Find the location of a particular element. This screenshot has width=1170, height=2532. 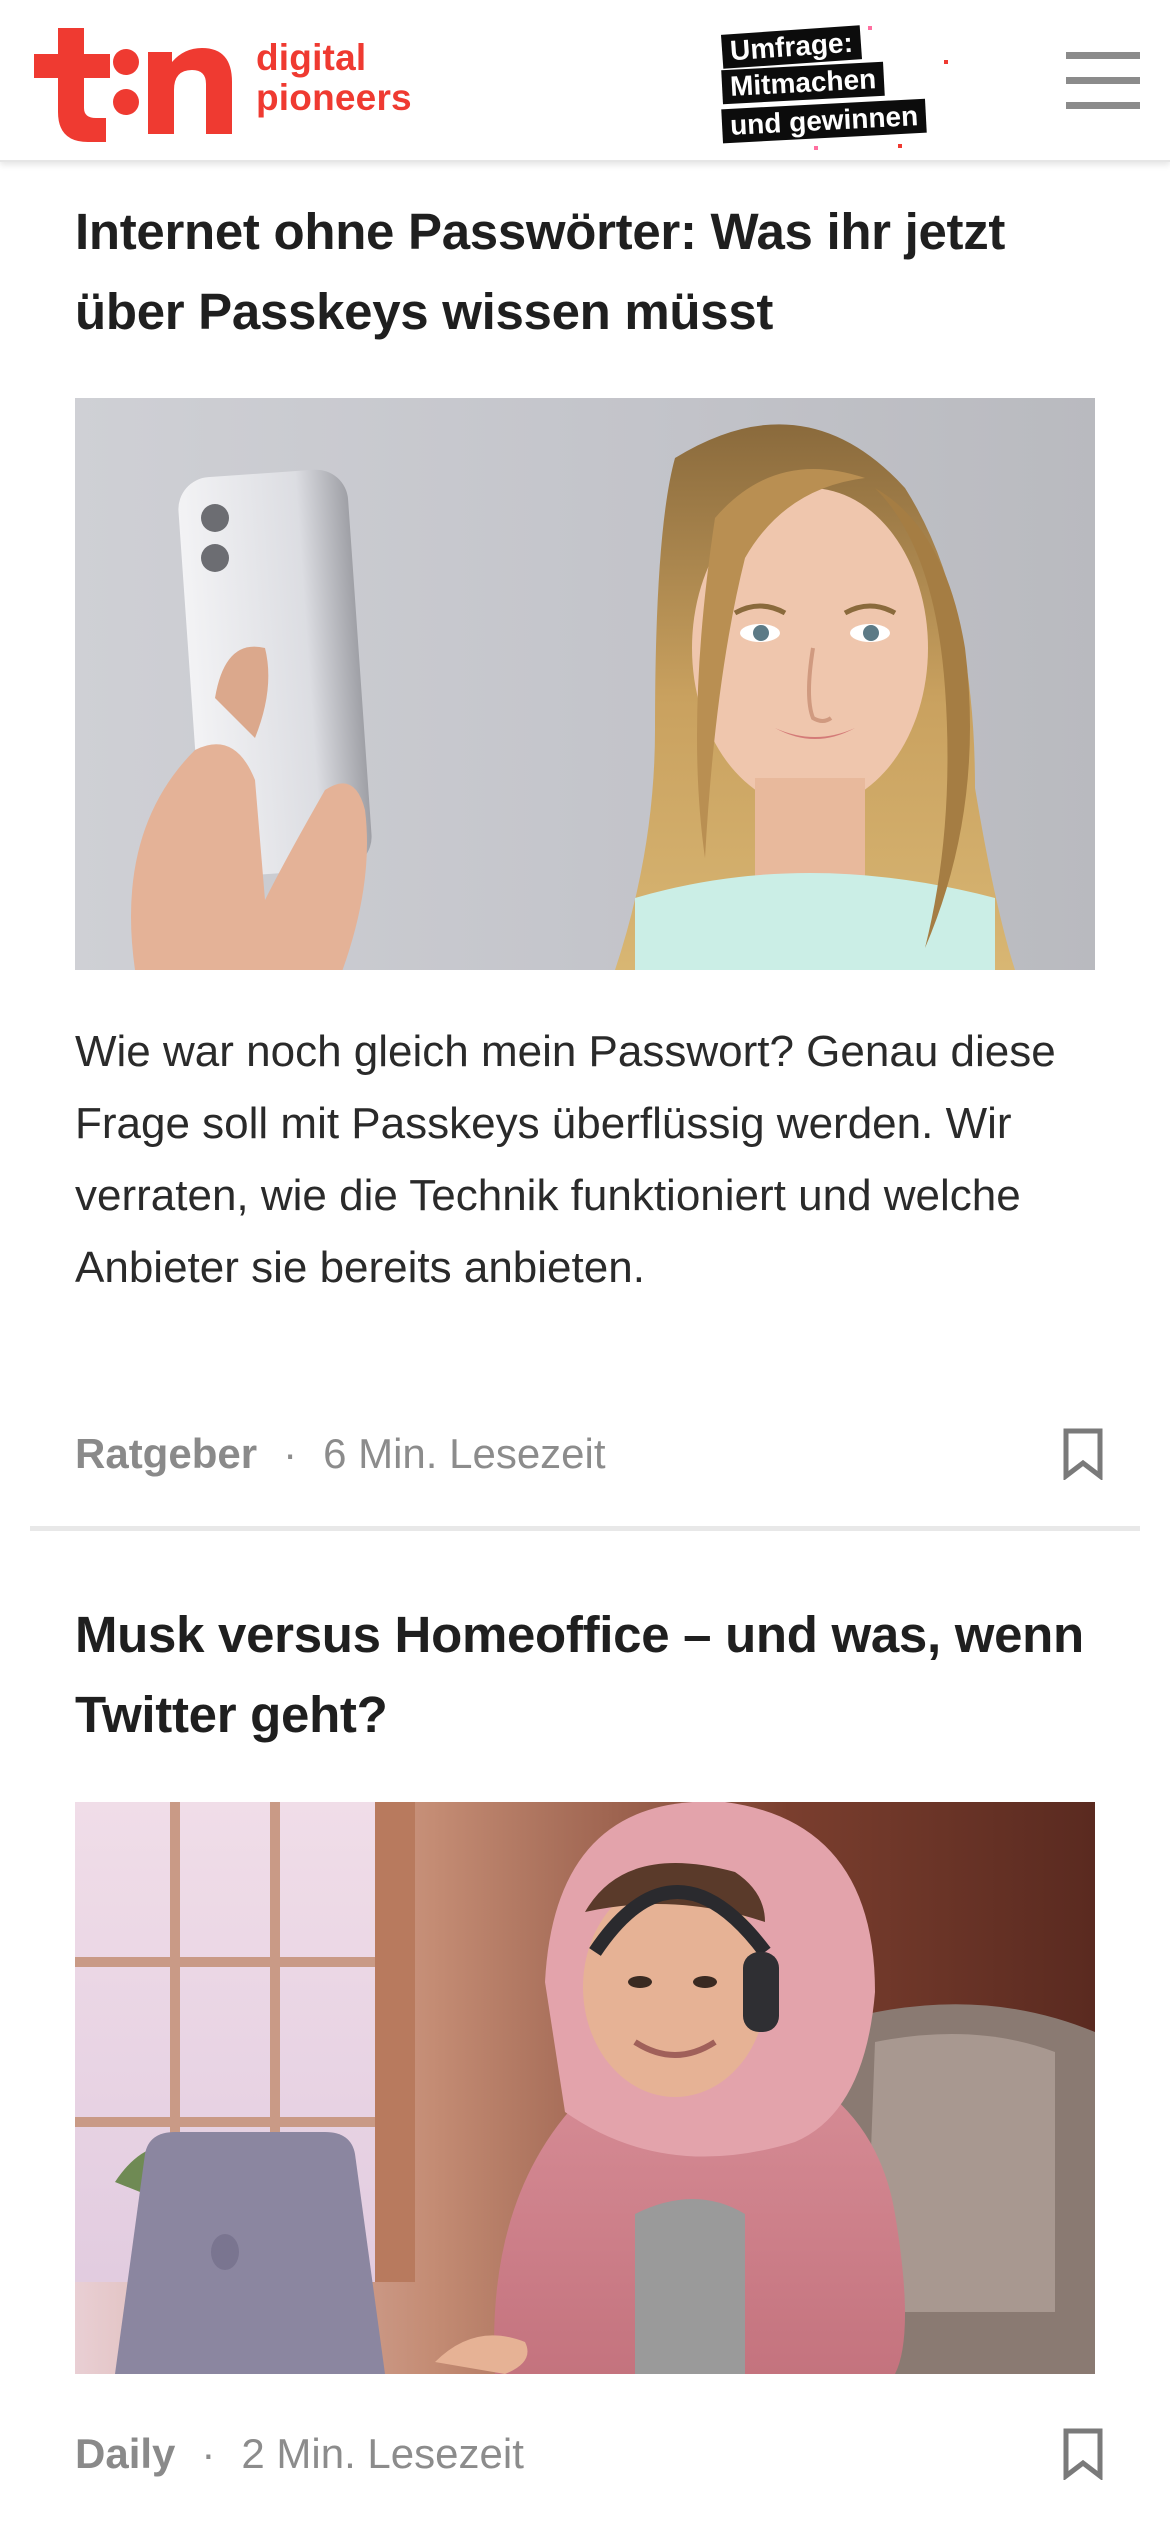

article-divider is located at coordinates (585, 1528).